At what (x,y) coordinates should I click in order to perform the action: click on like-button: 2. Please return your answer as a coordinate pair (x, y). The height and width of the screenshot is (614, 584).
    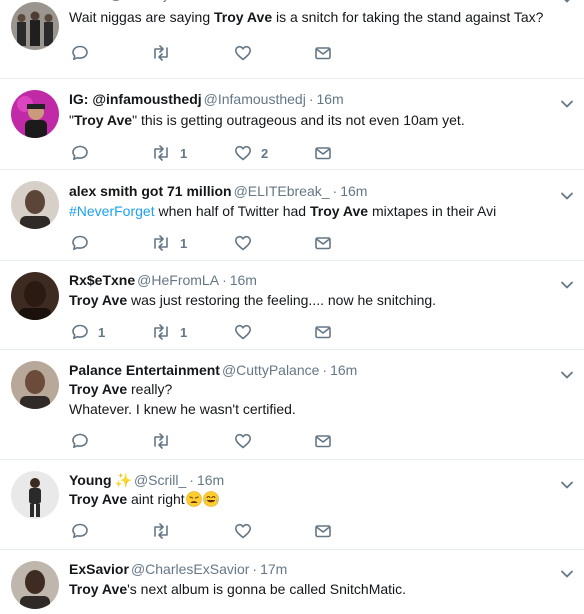
    Looking at the image, I should click on (251, 153).